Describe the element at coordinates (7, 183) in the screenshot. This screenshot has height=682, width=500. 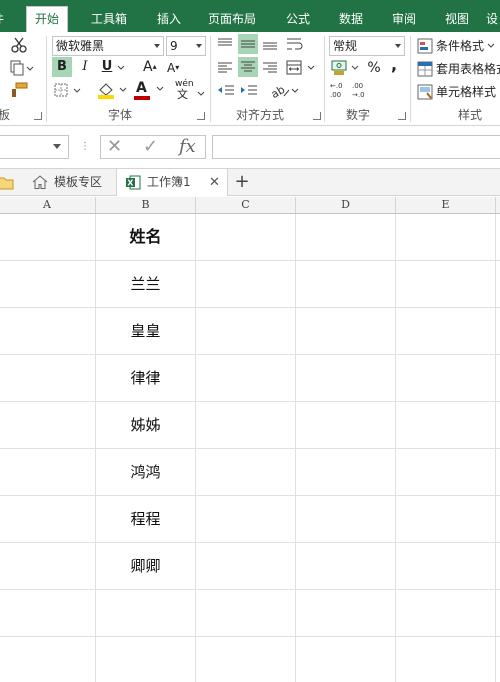
I see `folder-icon` at that location.